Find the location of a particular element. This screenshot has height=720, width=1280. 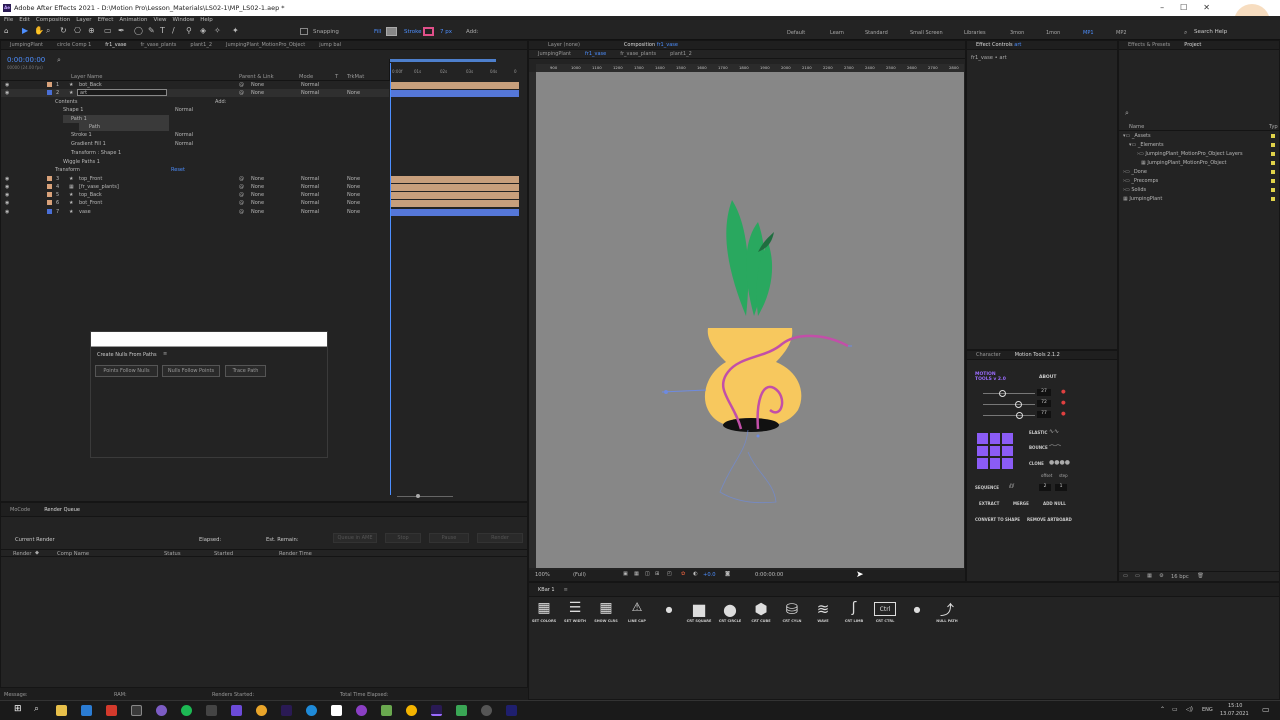

roto-brush-tool-icon: ✧ is located at coordinates (217, 30).